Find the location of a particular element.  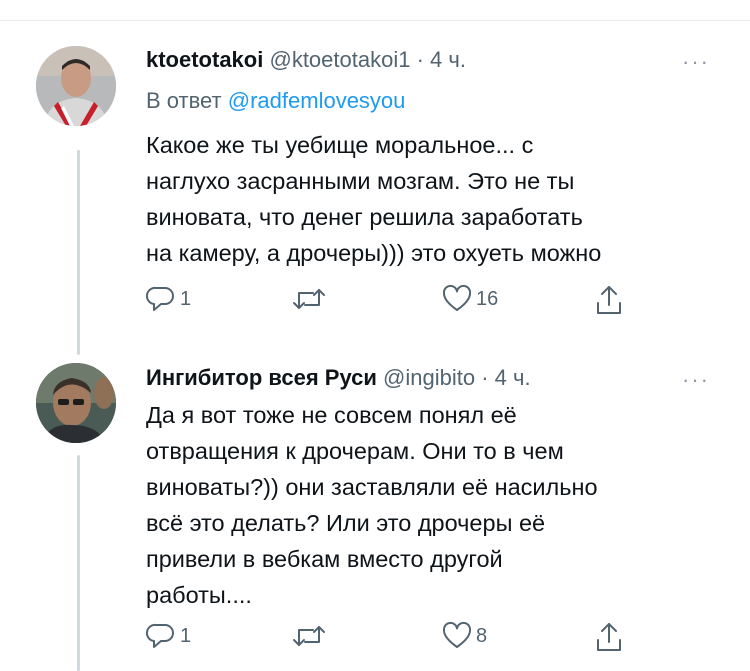

like-count: 16 is located at coordinates (487, 298).